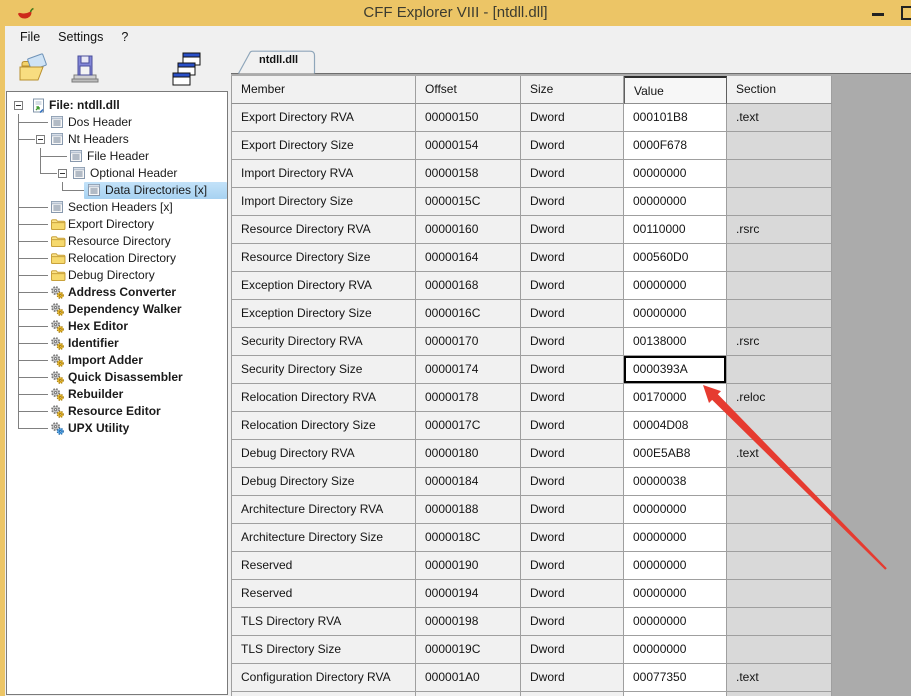 The height and width of the screenshot is (696, 911). Describe the element at coordinates (675, 146) in the screenshot. I see `cell-value: 0000F678` at that location.